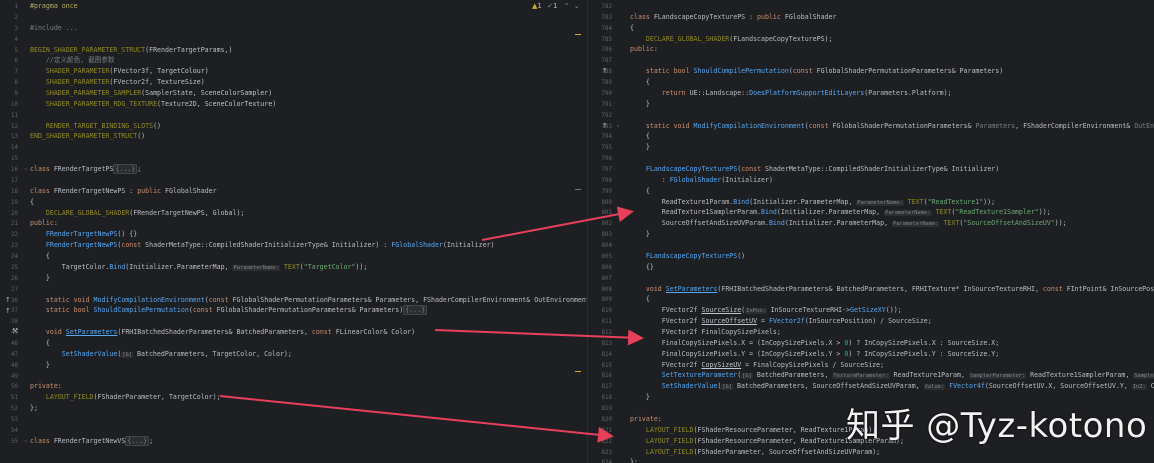  I want to click on line-number: 55, so click(14, 442).